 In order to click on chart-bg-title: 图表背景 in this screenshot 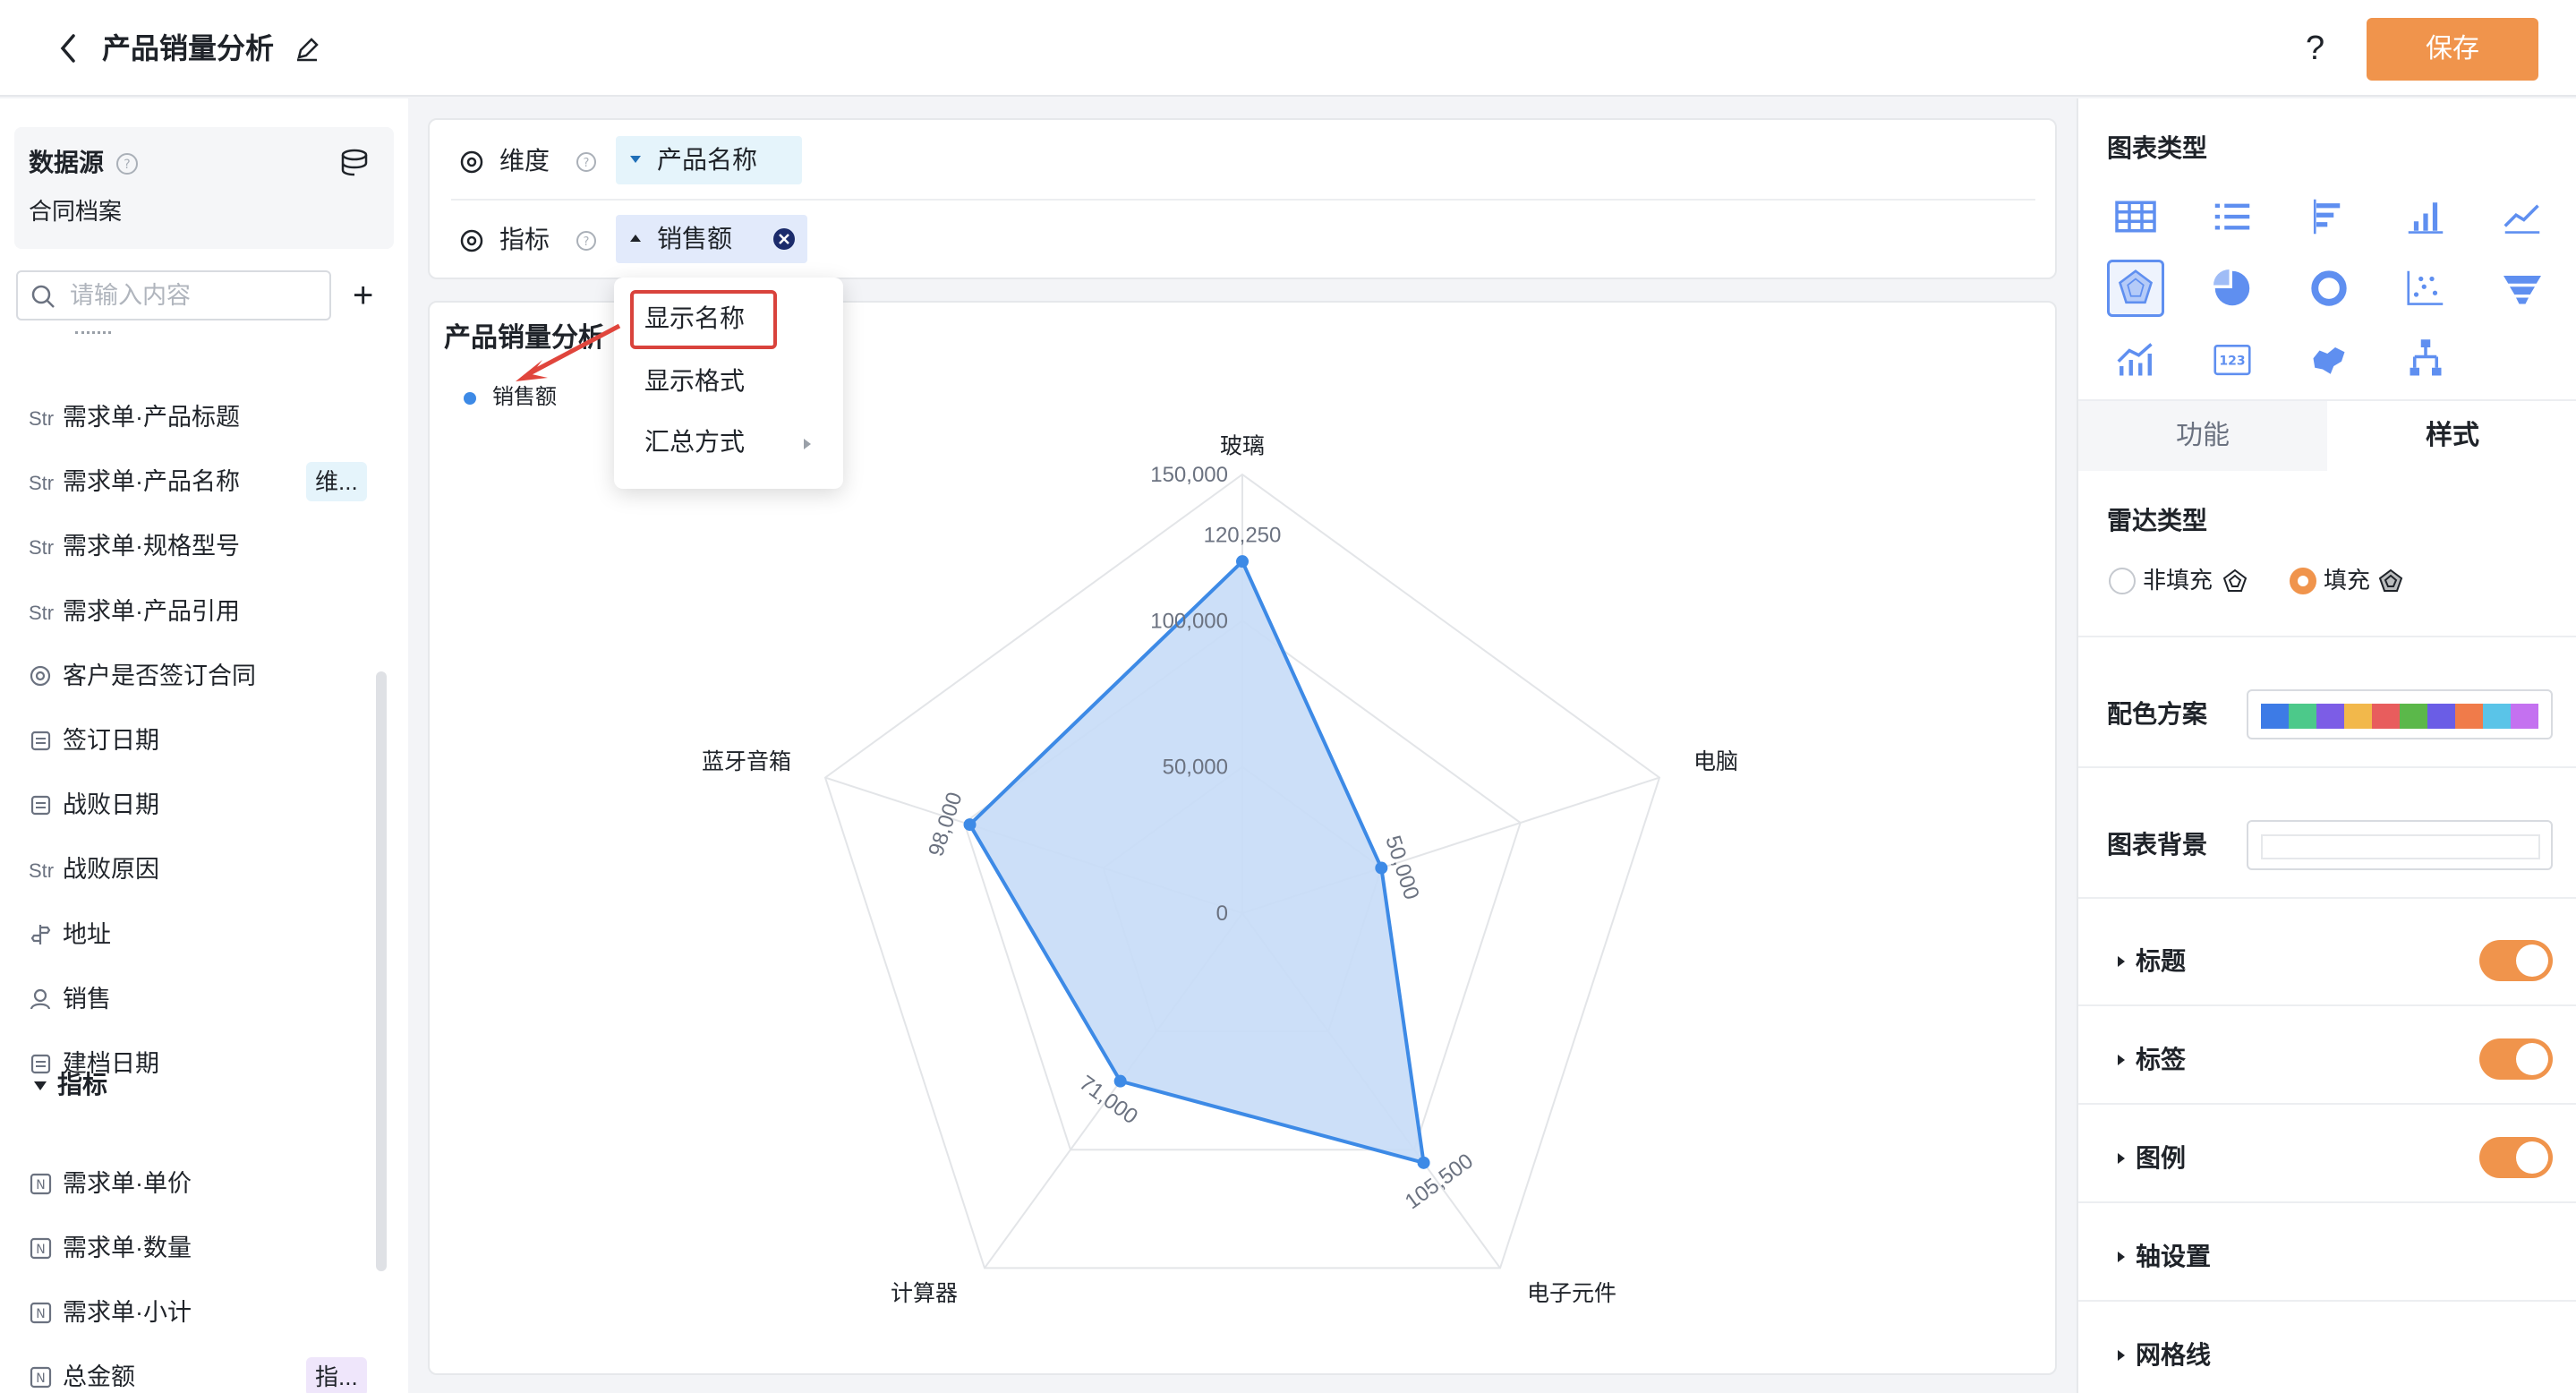, I will do `click(2157, 845)`.